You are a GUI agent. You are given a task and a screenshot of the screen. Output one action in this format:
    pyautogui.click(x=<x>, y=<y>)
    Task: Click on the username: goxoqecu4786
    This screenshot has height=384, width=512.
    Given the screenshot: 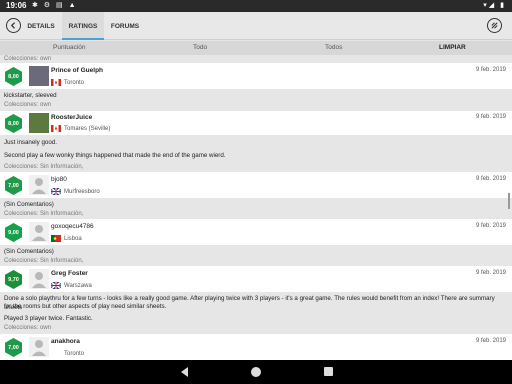 What is the action you would take?
    pyautogui.click(x=72, y=226)
    